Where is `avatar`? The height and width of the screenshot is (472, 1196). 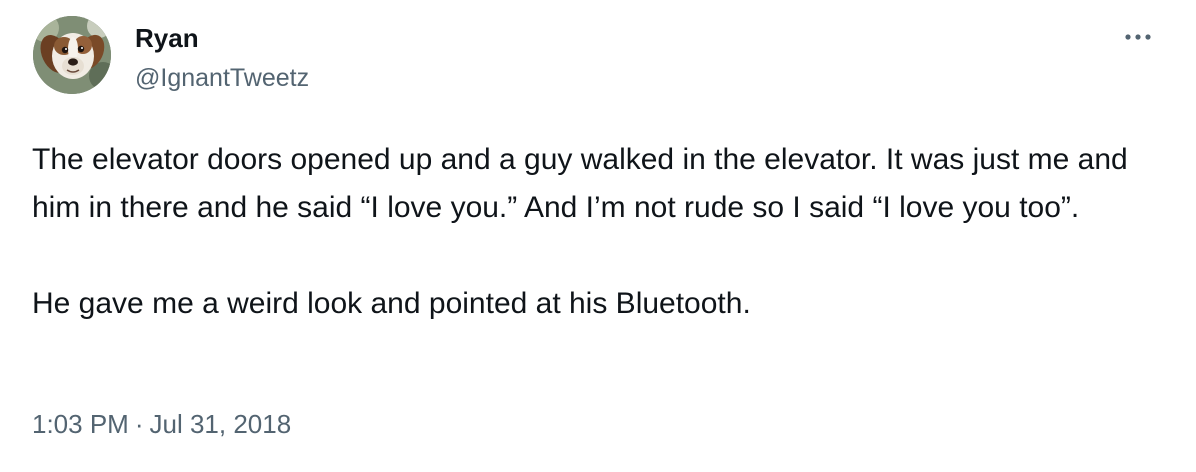 avatar is located at coordinates (72, 55).